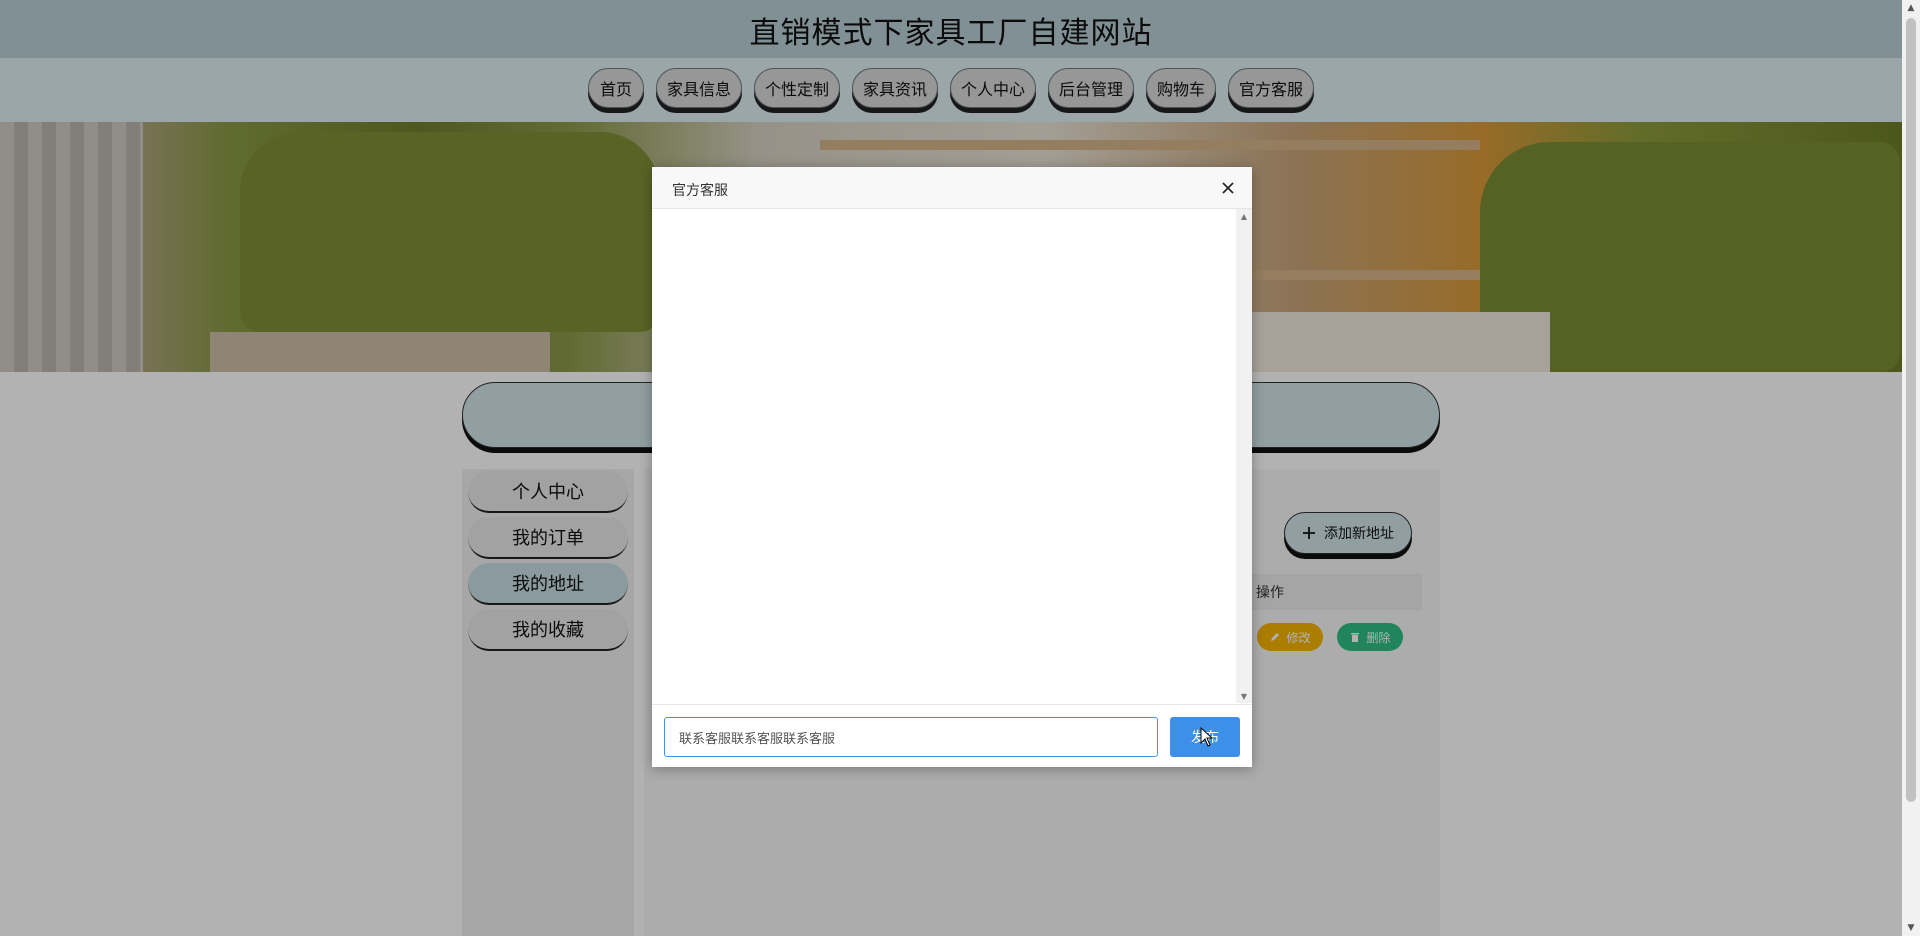 This screenshot has height=936, width=1920. I want to click on page-scroll-thumb, so click(1911, 410).